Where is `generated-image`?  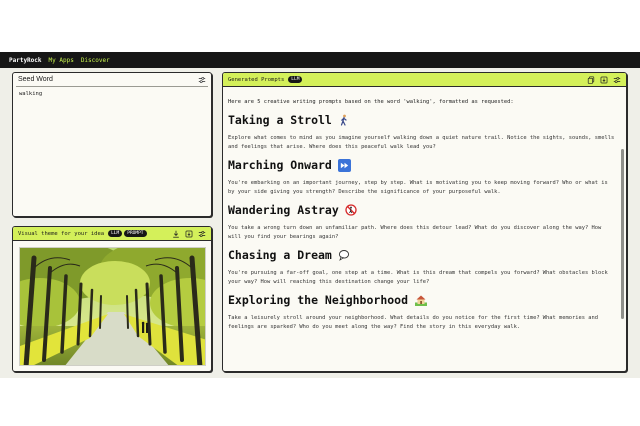
generated-image is located at coordinates (112, 306).